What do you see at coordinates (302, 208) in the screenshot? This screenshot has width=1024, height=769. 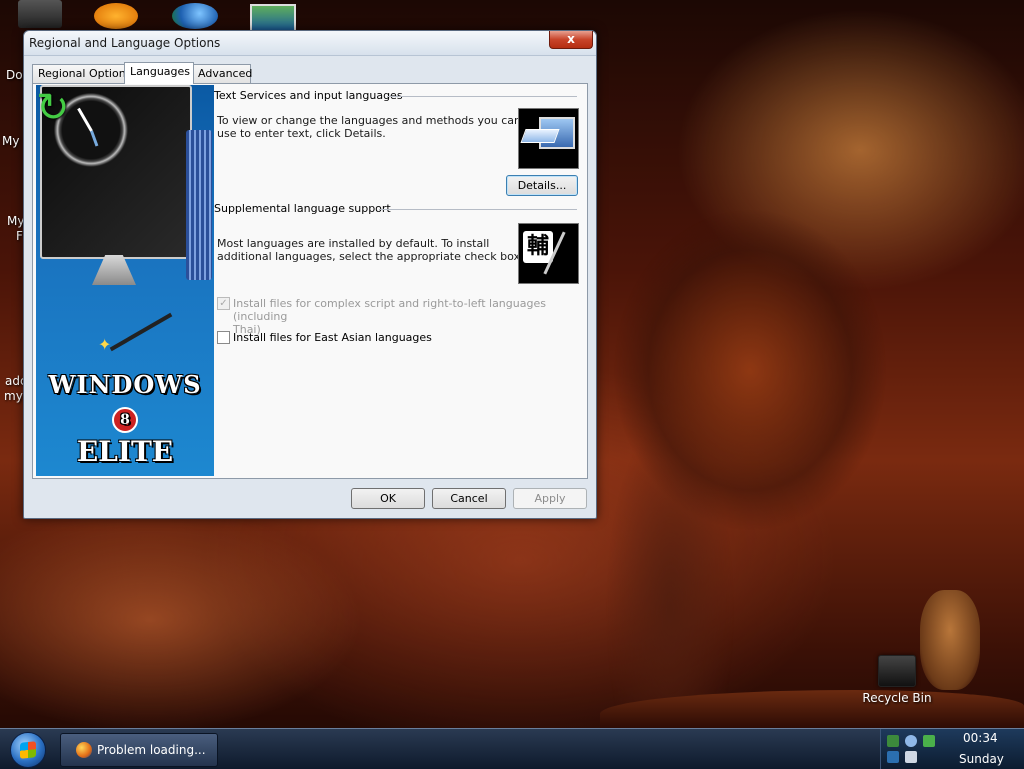 I see `supplemental-heading: Supplemental language support` at bounding box center [302, 208].